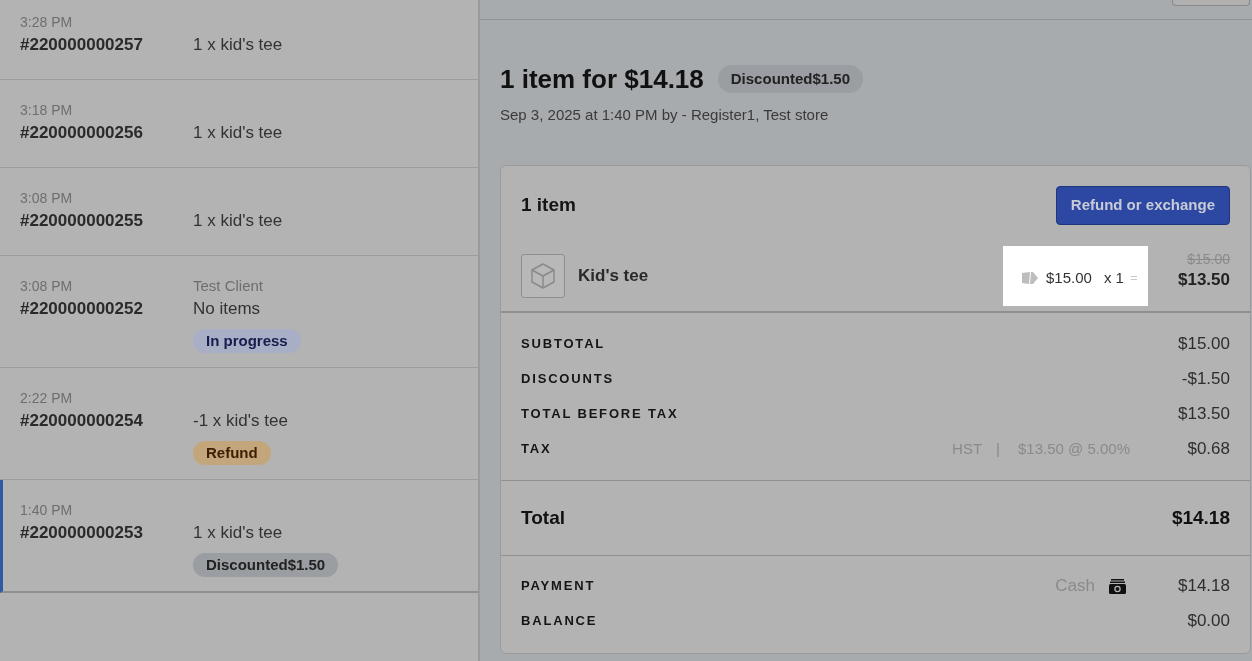  I want to click on summary-label: SUBTOTAL, so click(564, 344).